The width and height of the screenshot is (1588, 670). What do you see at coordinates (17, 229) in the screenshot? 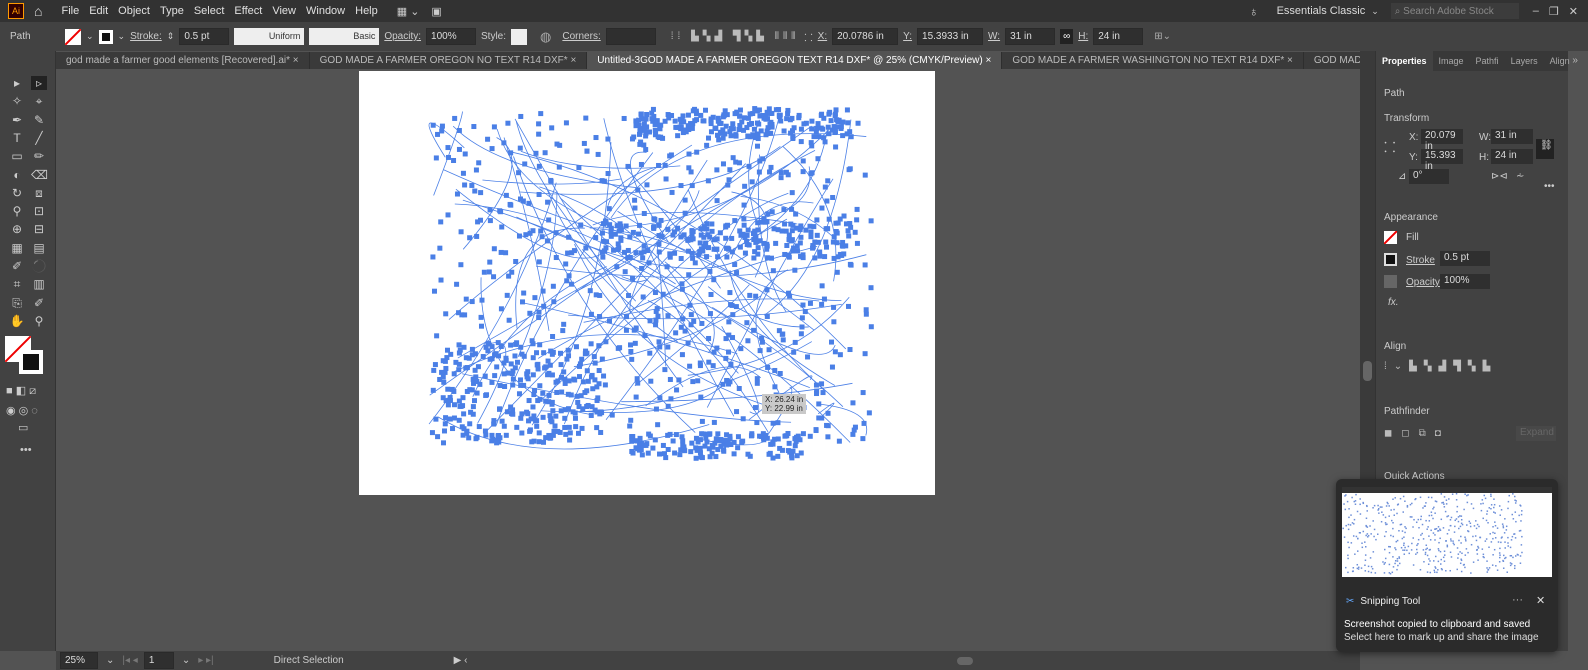
I see `tool-16-icon: ⊕` at bounding box center [17, 229].